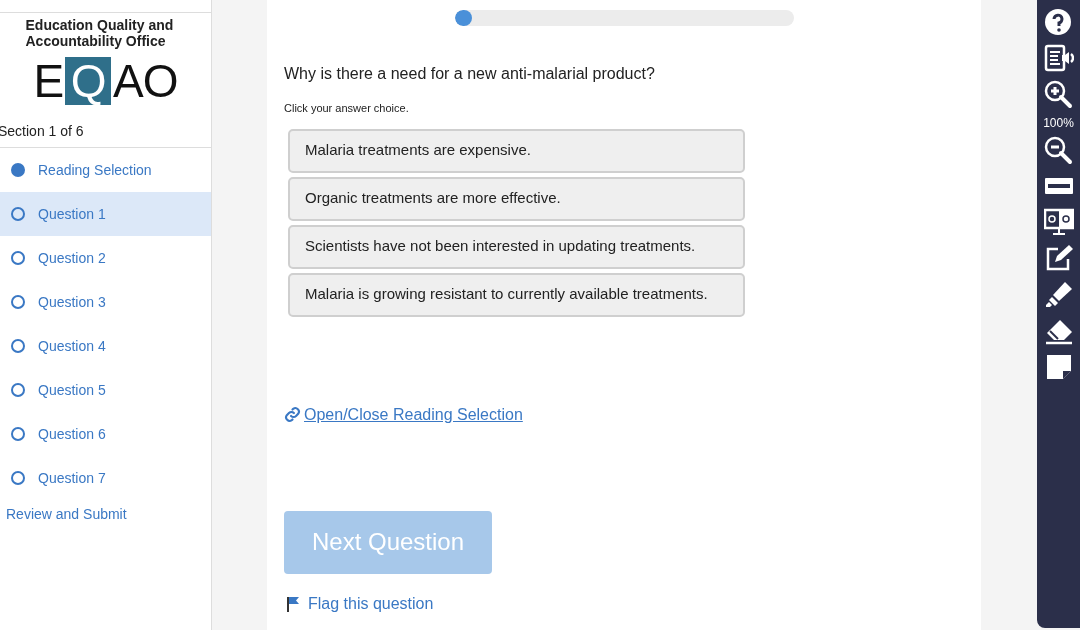 The image size is (1080, 630). Describe the element at coordinates (72, 390) in the screenshot. I see `item-label: Question 5` at that location.